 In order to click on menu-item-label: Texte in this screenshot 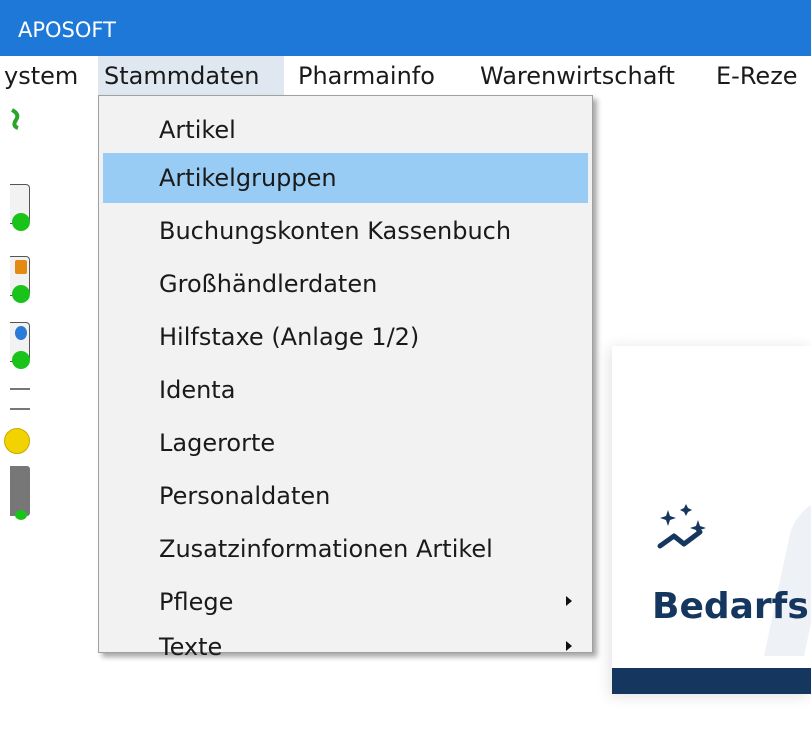, I will do `click(191, 647)`.